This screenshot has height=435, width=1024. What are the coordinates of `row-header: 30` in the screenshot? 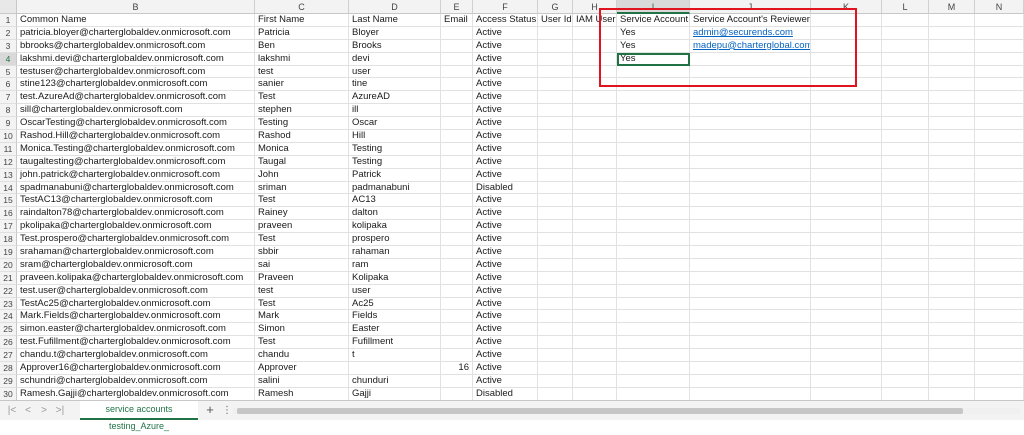 It's located at (8, 393).